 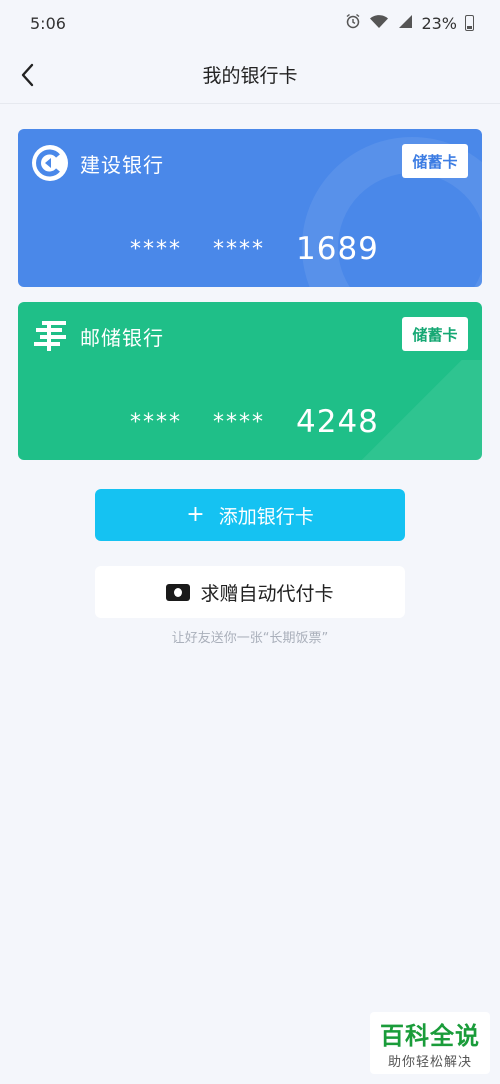 I want to click on battery-icon, so click(x=469, y=23).